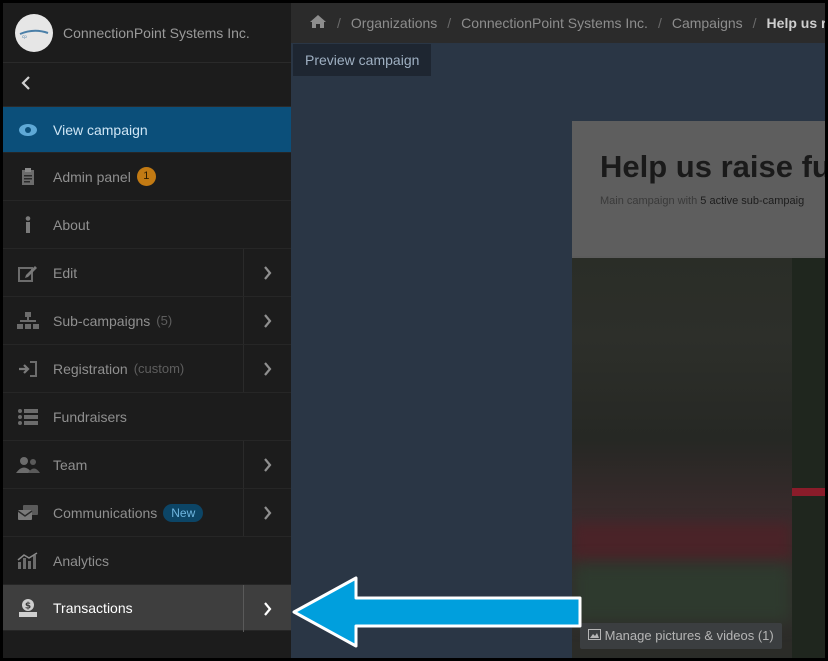  I want to click on manage-media-label: Manage pictures & videos (1), so click(689, 635).